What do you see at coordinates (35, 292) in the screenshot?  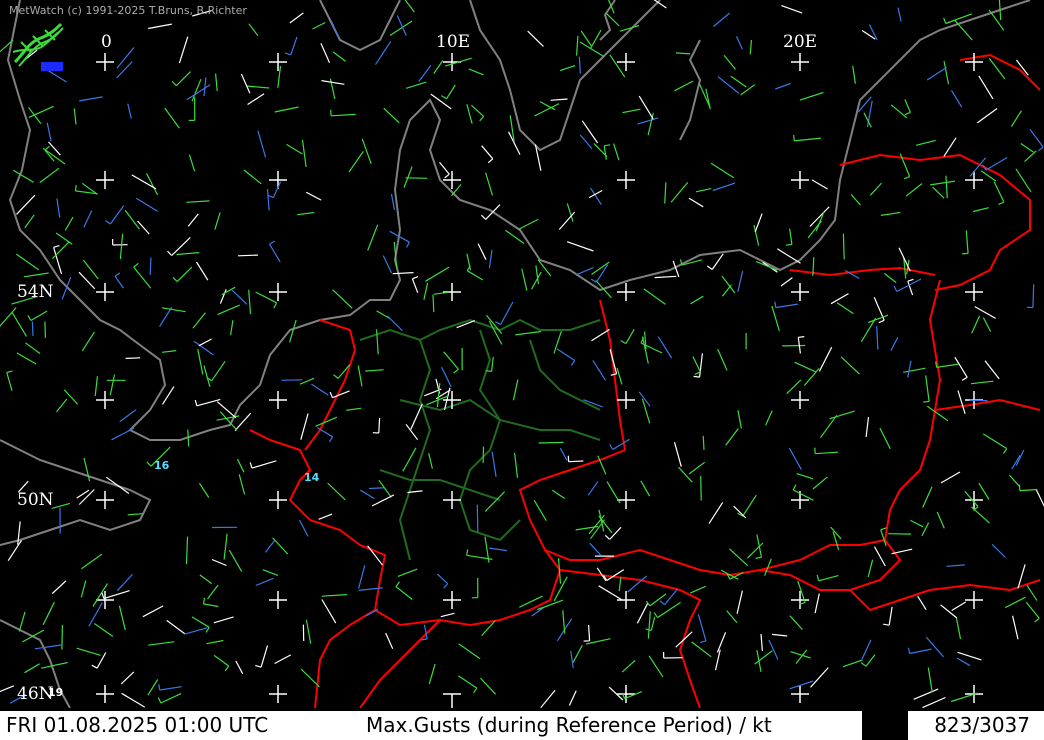 I see `latitude-label-54n: 54N` at bounding box center [35, 292].